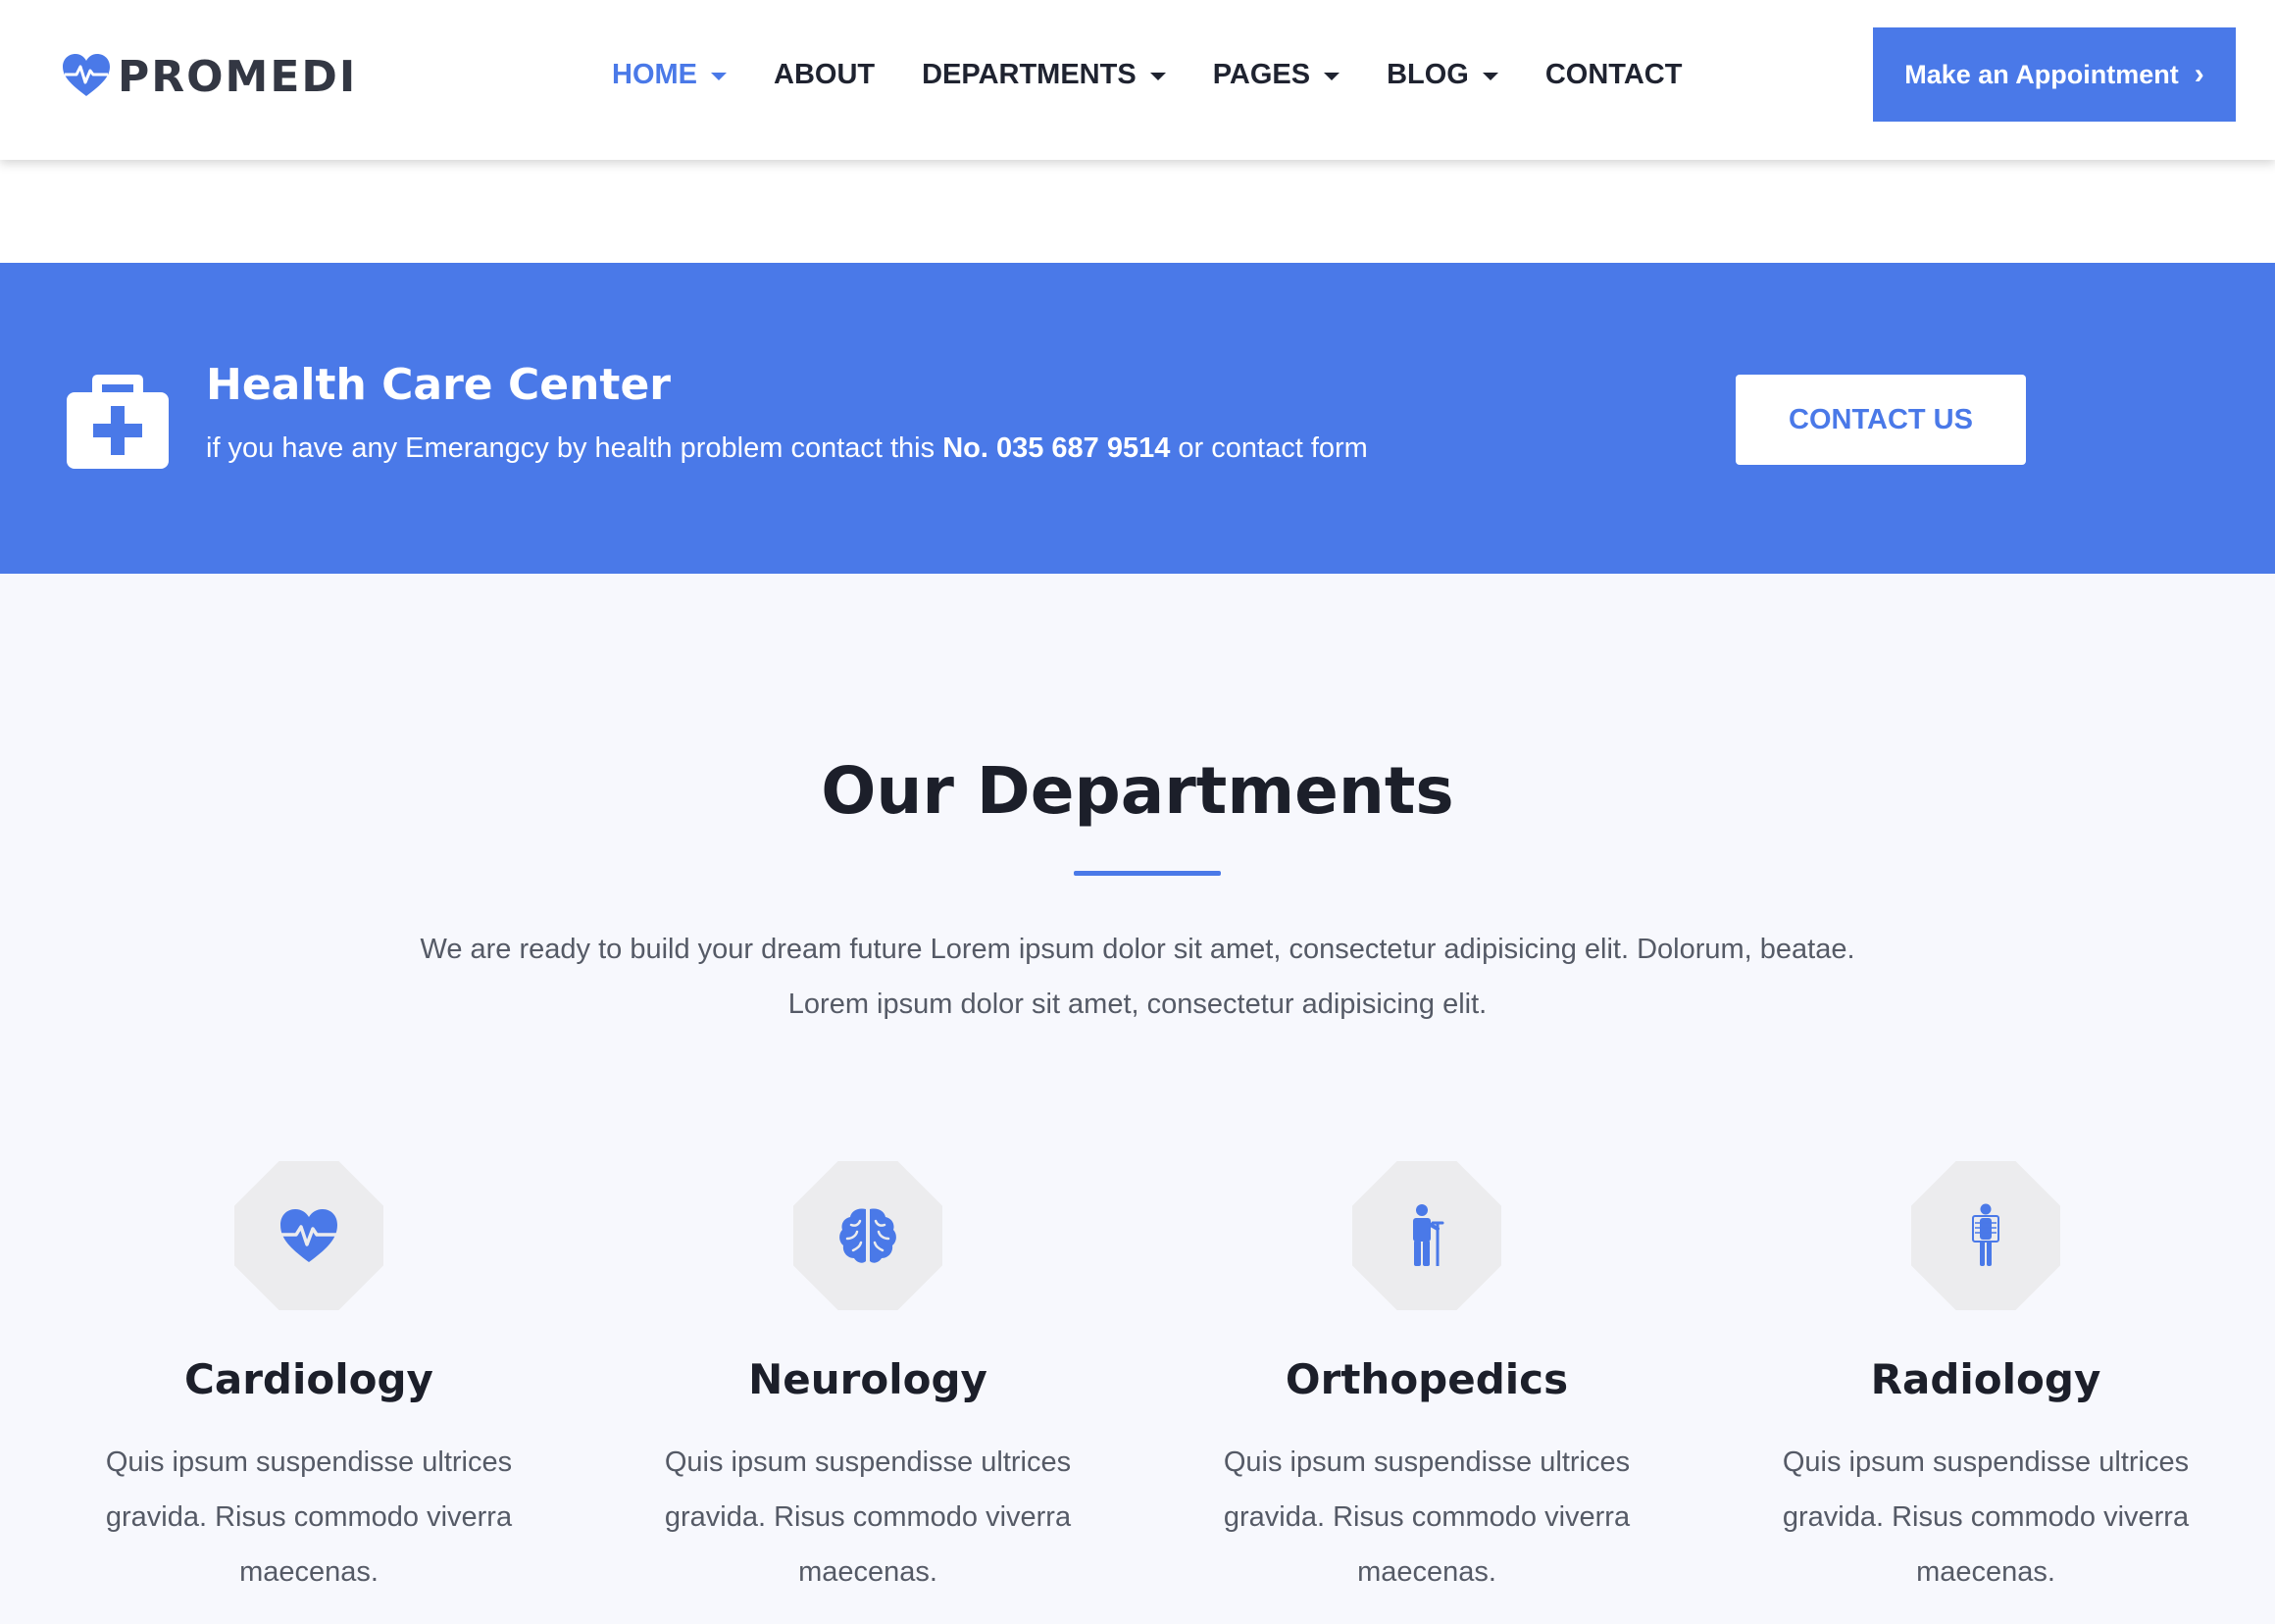 This screenshot has width=2275, height=1624. Describe the element at coordinates (1137, 791) in the screenshot. I see `section-title: Our Departments` at that location.